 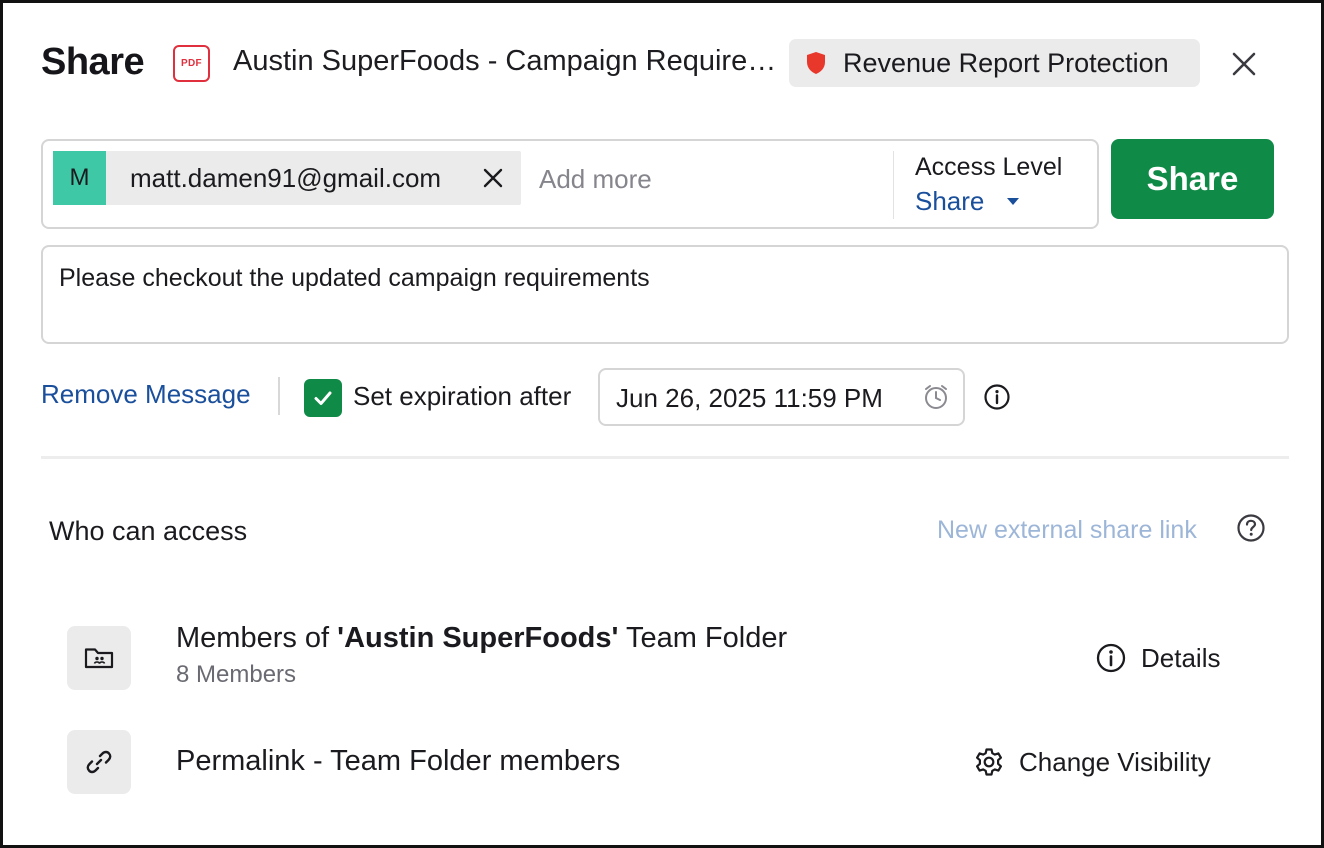 I want to click on team-folder-title-prefix: Members of, so click(x=257, y=638).